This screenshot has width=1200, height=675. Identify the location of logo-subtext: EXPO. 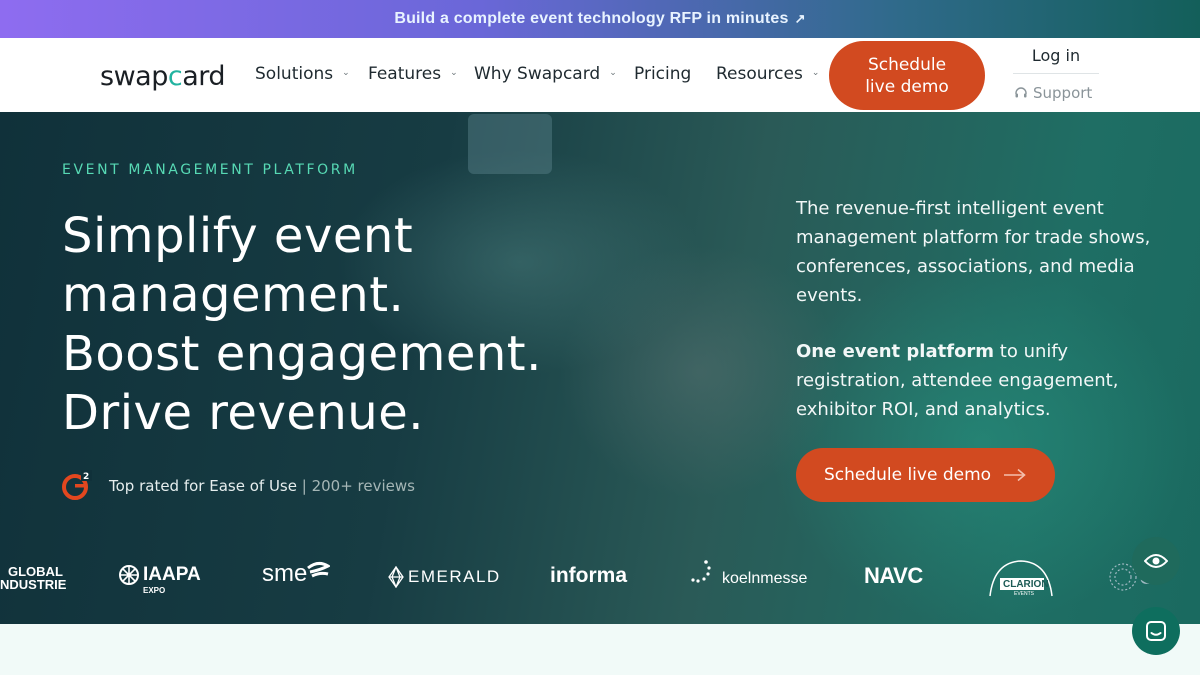
(154, 590).